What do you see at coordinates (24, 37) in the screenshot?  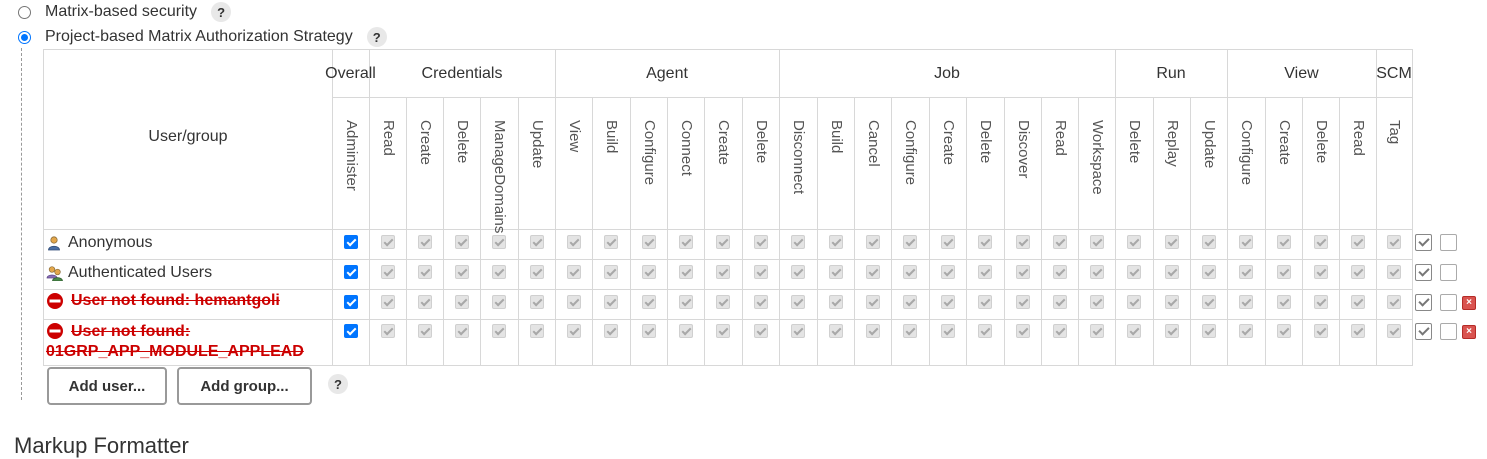 I see `project-based-radio` at bounding box center [24, 37].